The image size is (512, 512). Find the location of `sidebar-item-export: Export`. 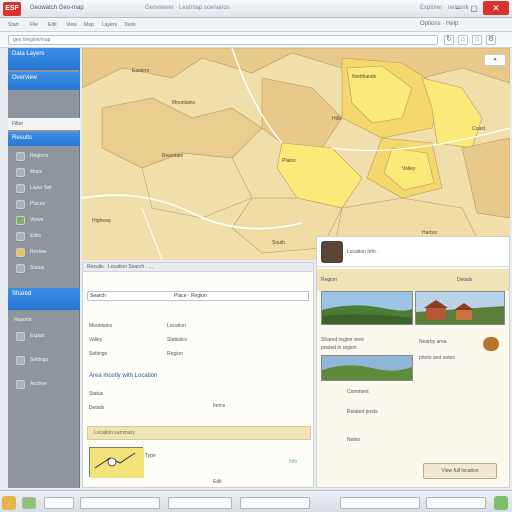

sidebar-item-export: Export is located at coordinates (44, 337).